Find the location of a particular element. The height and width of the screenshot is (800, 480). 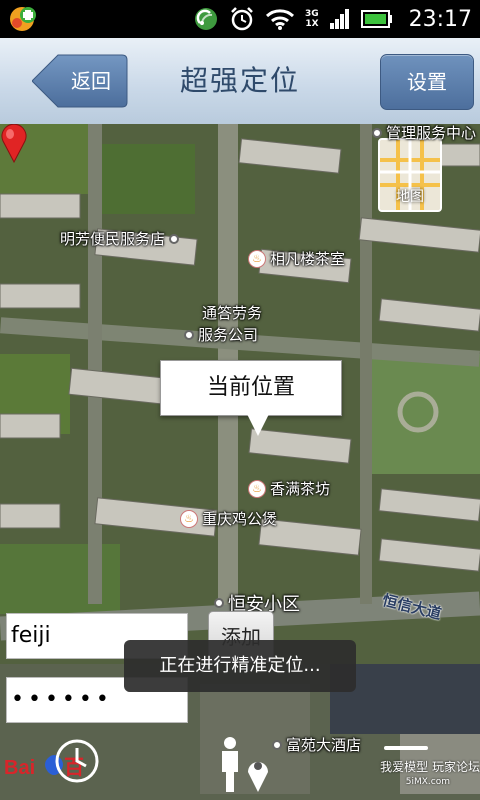

signal-icon is located at coordinates (339, 19).